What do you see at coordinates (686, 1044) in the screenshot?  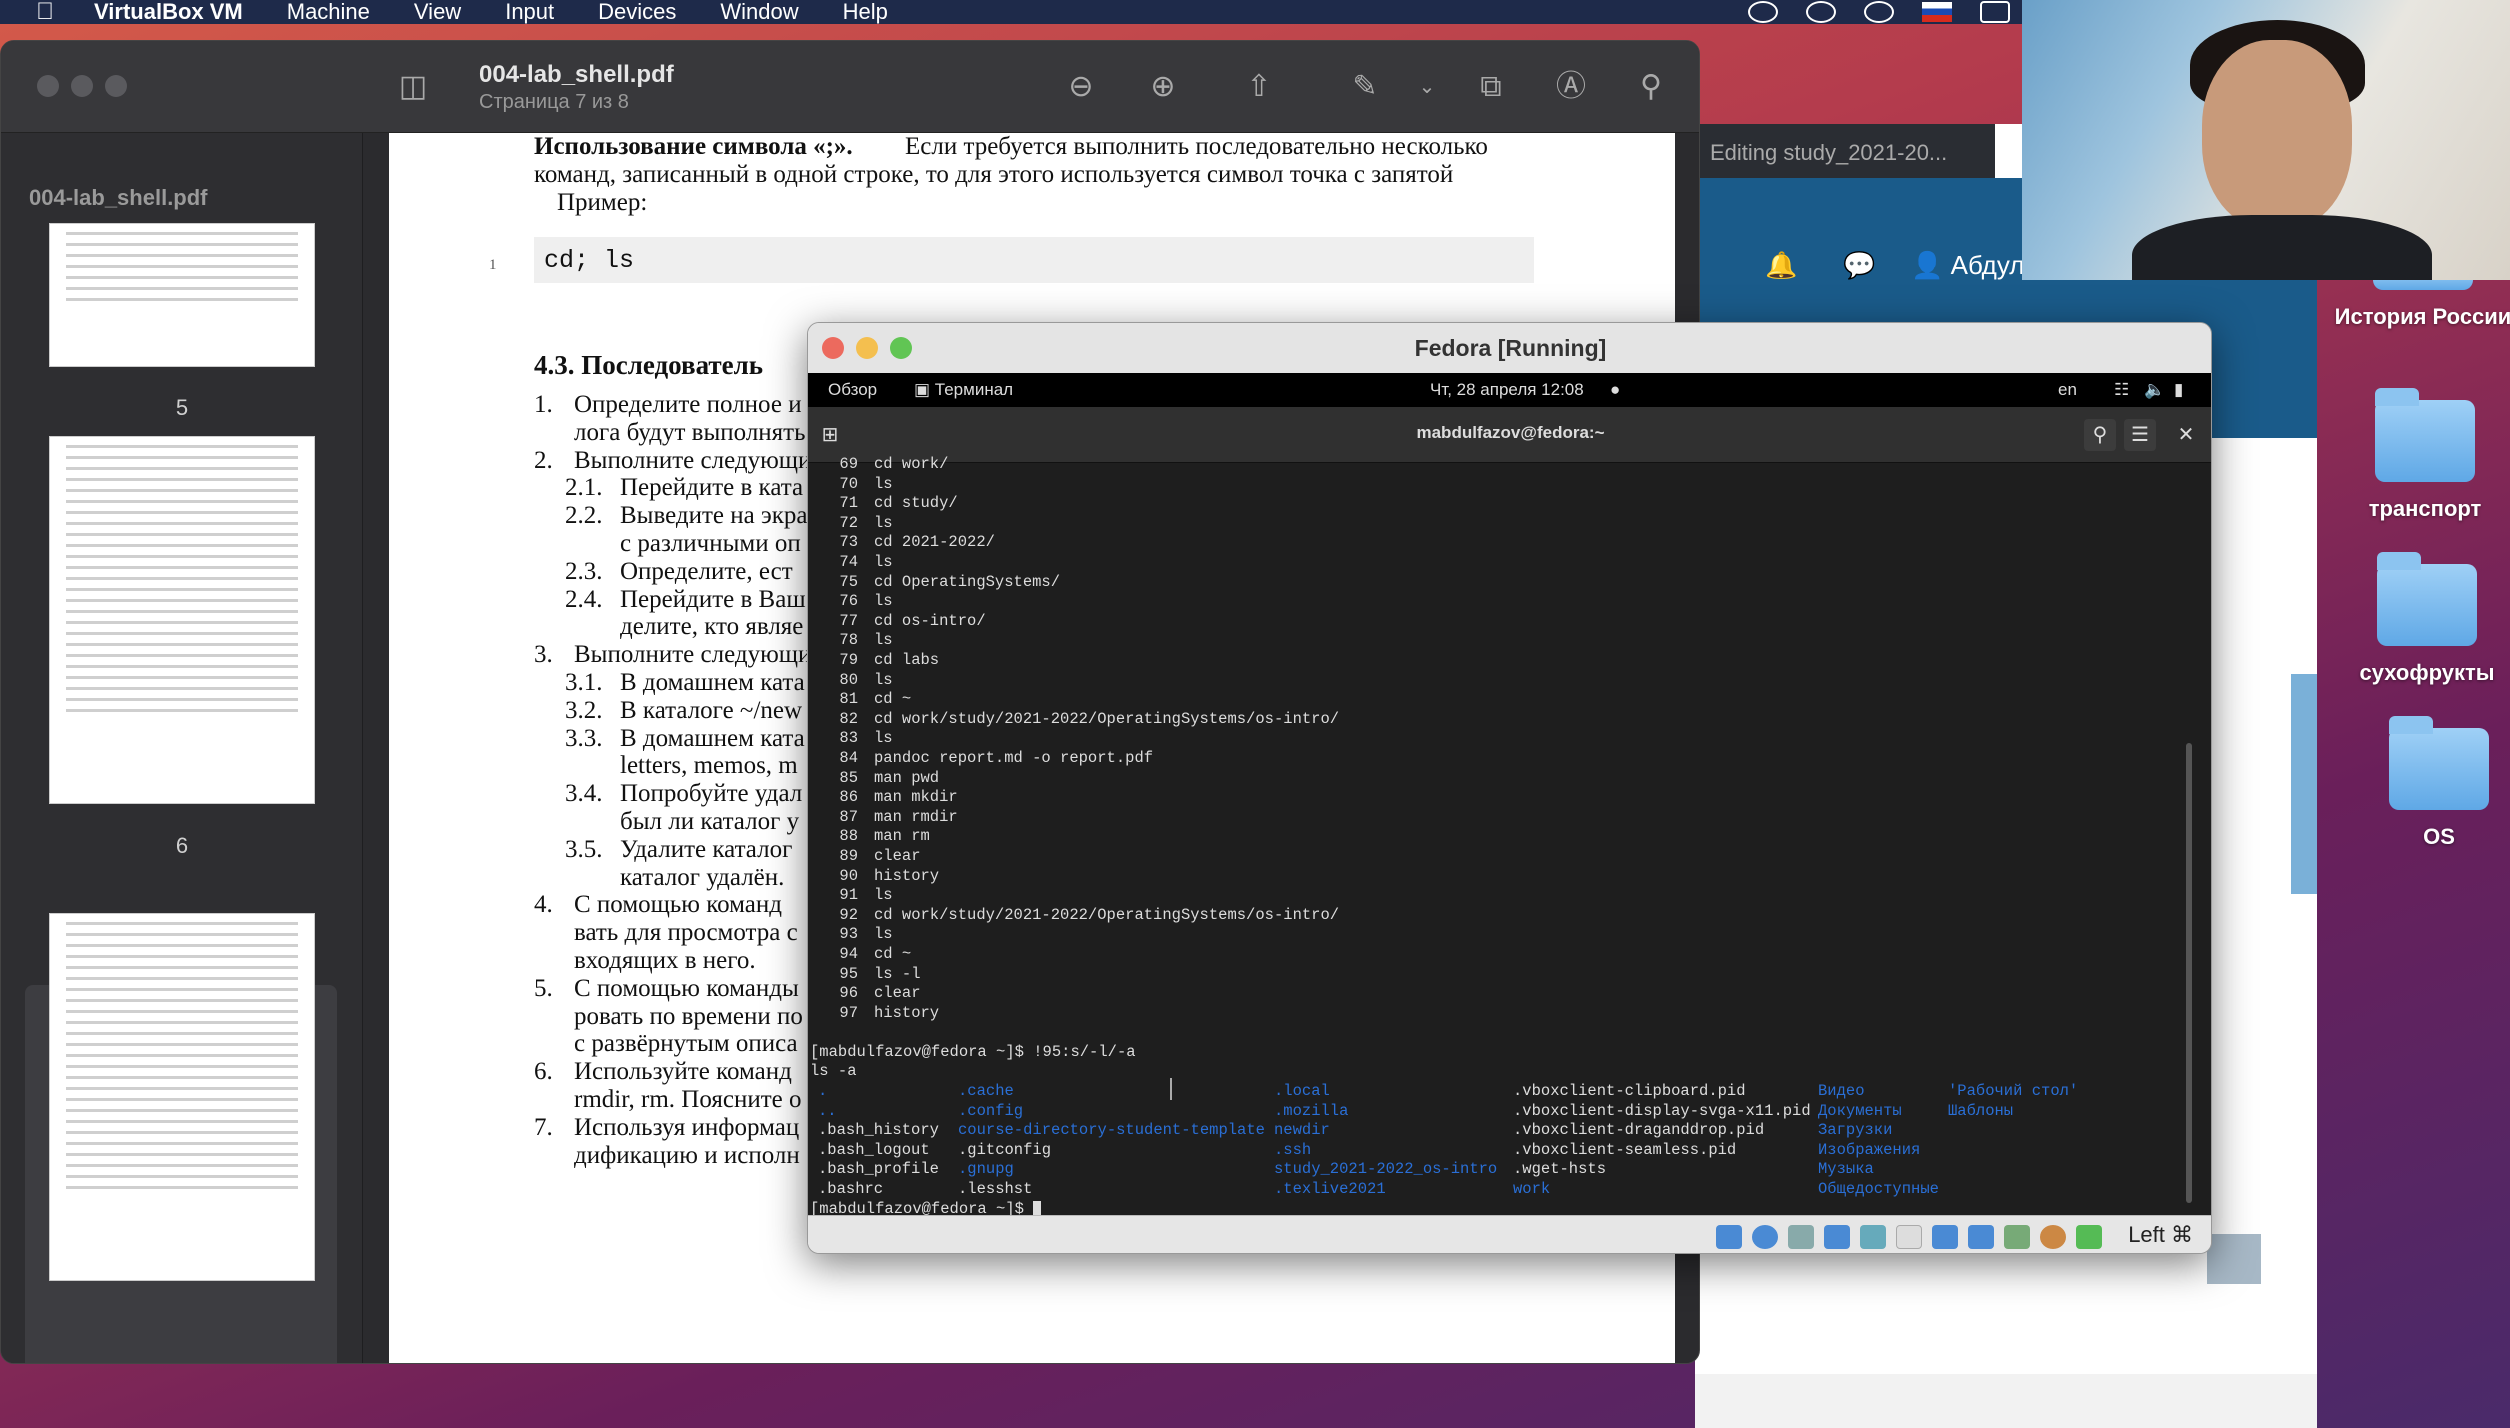 I see `list-item-text: с развёрнутым описа` at bounding box center [686, 1044].